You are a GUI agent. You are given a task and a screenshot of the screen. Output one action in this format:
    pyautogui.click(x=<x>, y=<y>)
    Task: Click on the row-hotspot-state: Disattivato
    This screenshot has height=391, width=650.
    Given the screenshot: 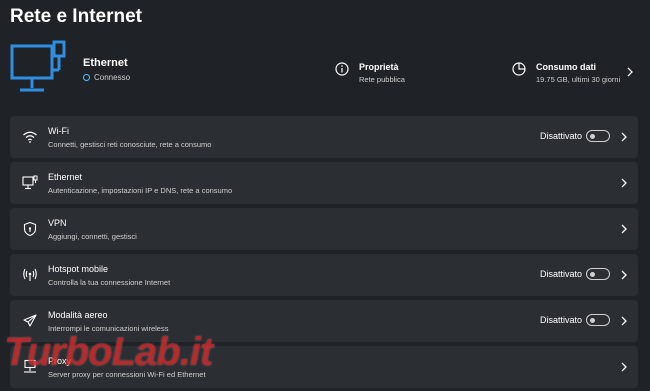 What is the action you would take?
    pyautogui.click(x=560, y=274)
    